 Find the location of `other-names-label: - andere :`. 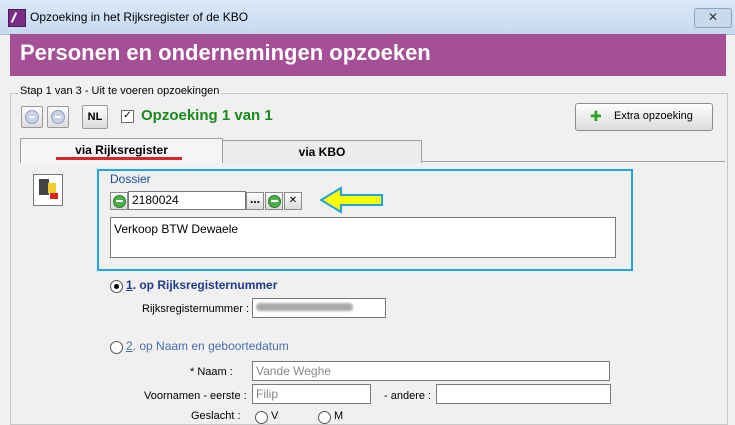

other-names-label: - andere : is located at coordinates (408, 396).